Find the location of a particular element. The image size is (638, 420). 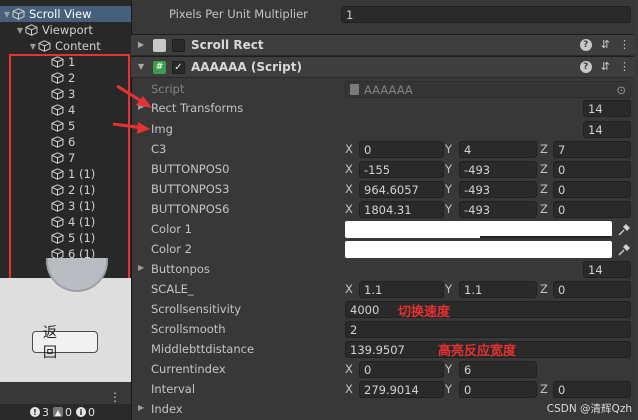

hierarchy-item: 2 is located at coordinates (65, 78).